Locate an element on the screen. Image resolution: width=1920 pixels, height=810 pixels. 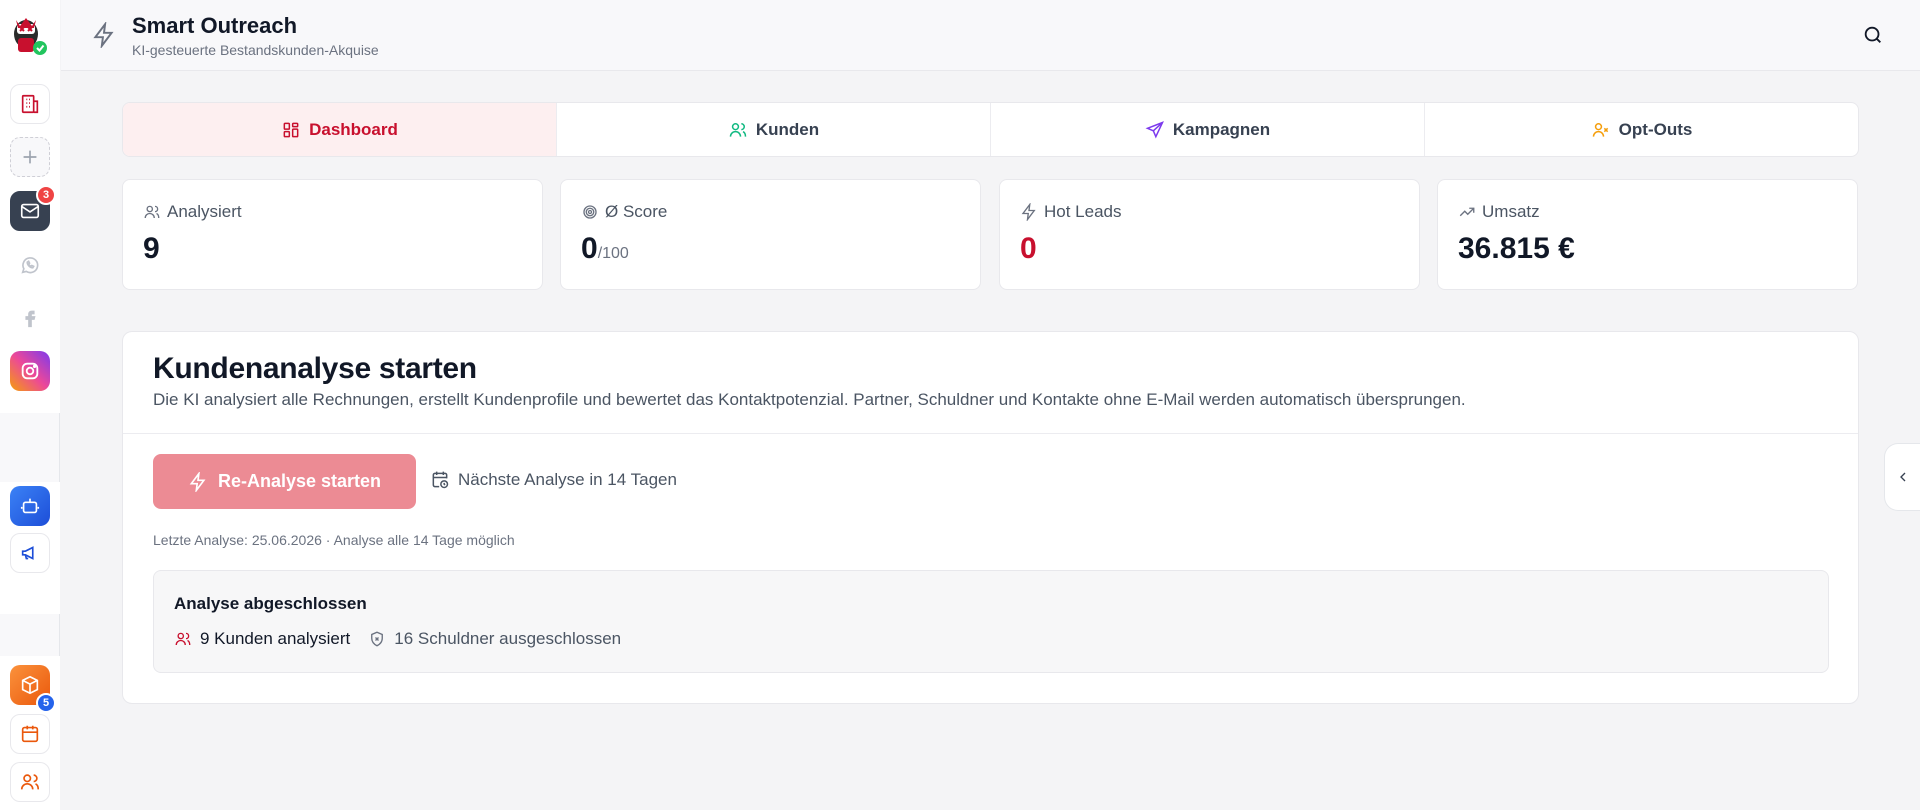
debtors-excluded-text: 16 Schuldner ausgeschlossen is located at coordinates (508, 638).